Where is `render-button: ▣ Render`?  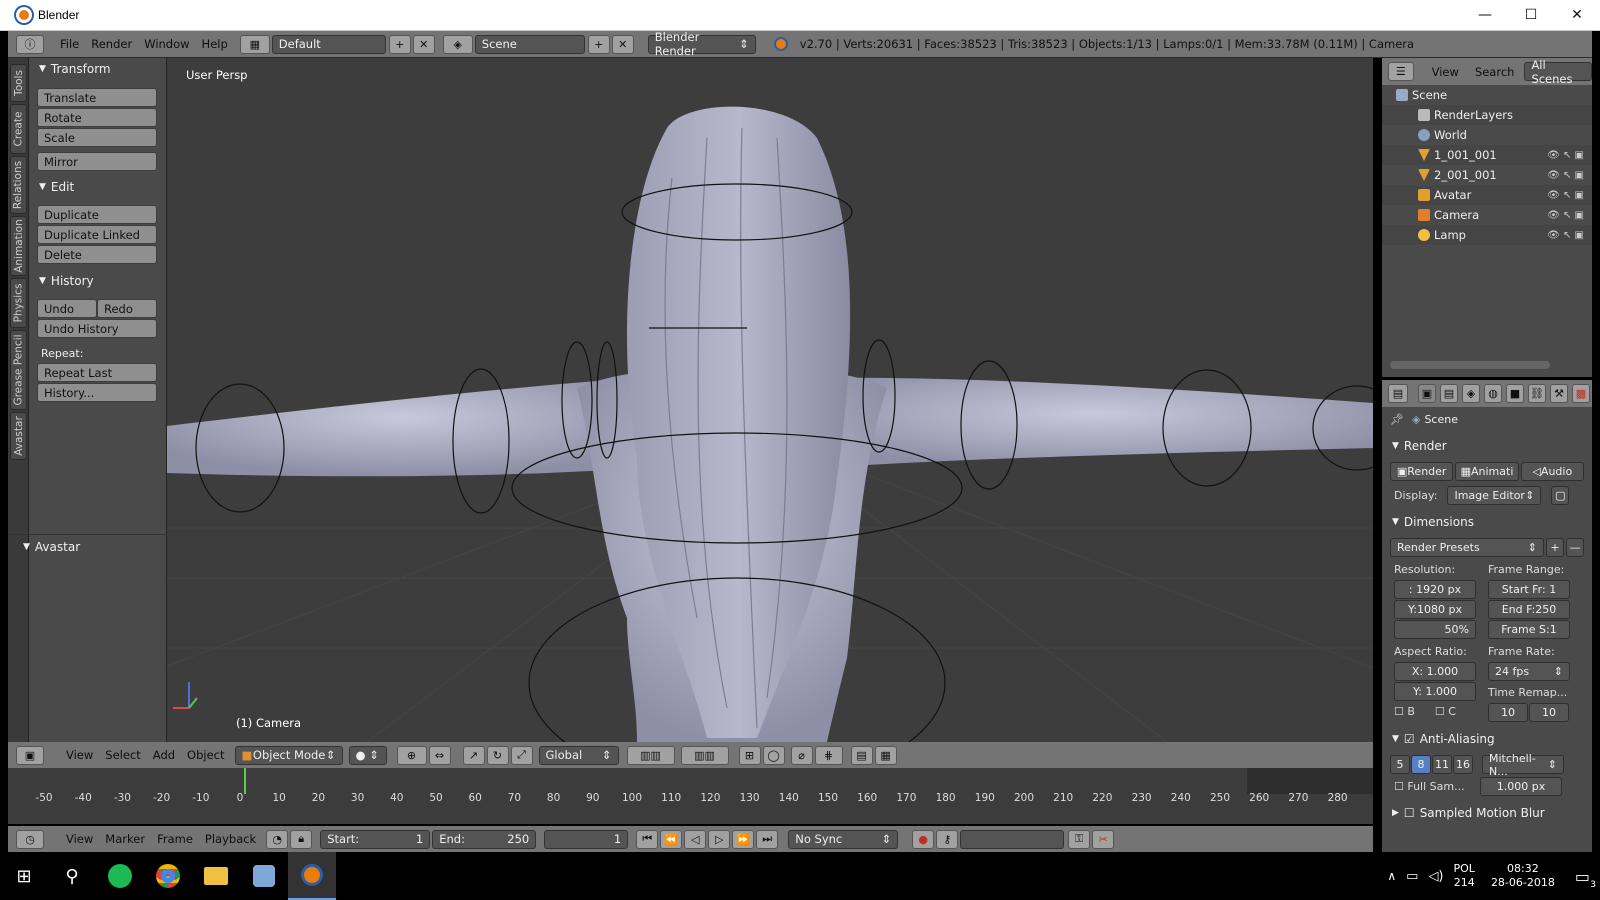
render-button: ▣ Render is located at coordinates (1422, 471).